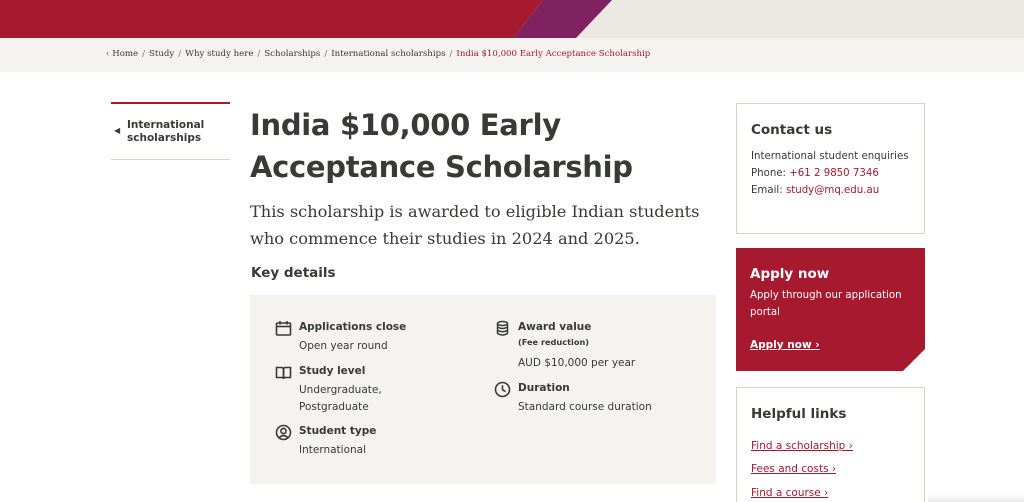 The height and width of the screenshot is (502, 1024). What do you see at coordinates (802, 446) in the screenshot?
I see `link-find-a-scholarship: Find a scholarship ›` at bounding box center [802, 446].